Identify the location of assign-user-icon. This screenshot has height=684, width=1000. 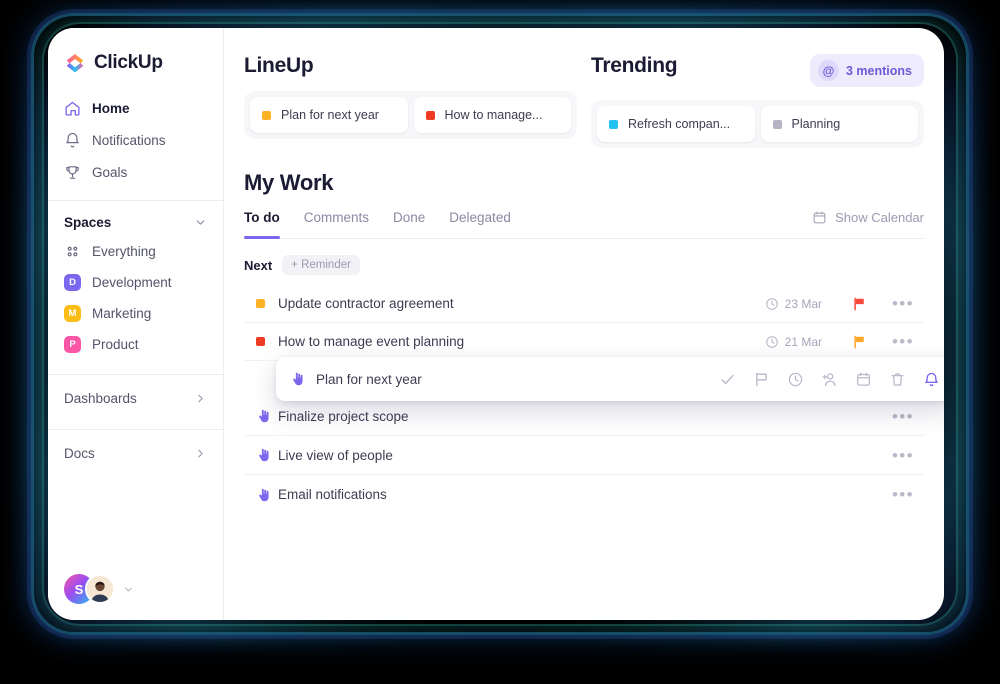
(829, 379).